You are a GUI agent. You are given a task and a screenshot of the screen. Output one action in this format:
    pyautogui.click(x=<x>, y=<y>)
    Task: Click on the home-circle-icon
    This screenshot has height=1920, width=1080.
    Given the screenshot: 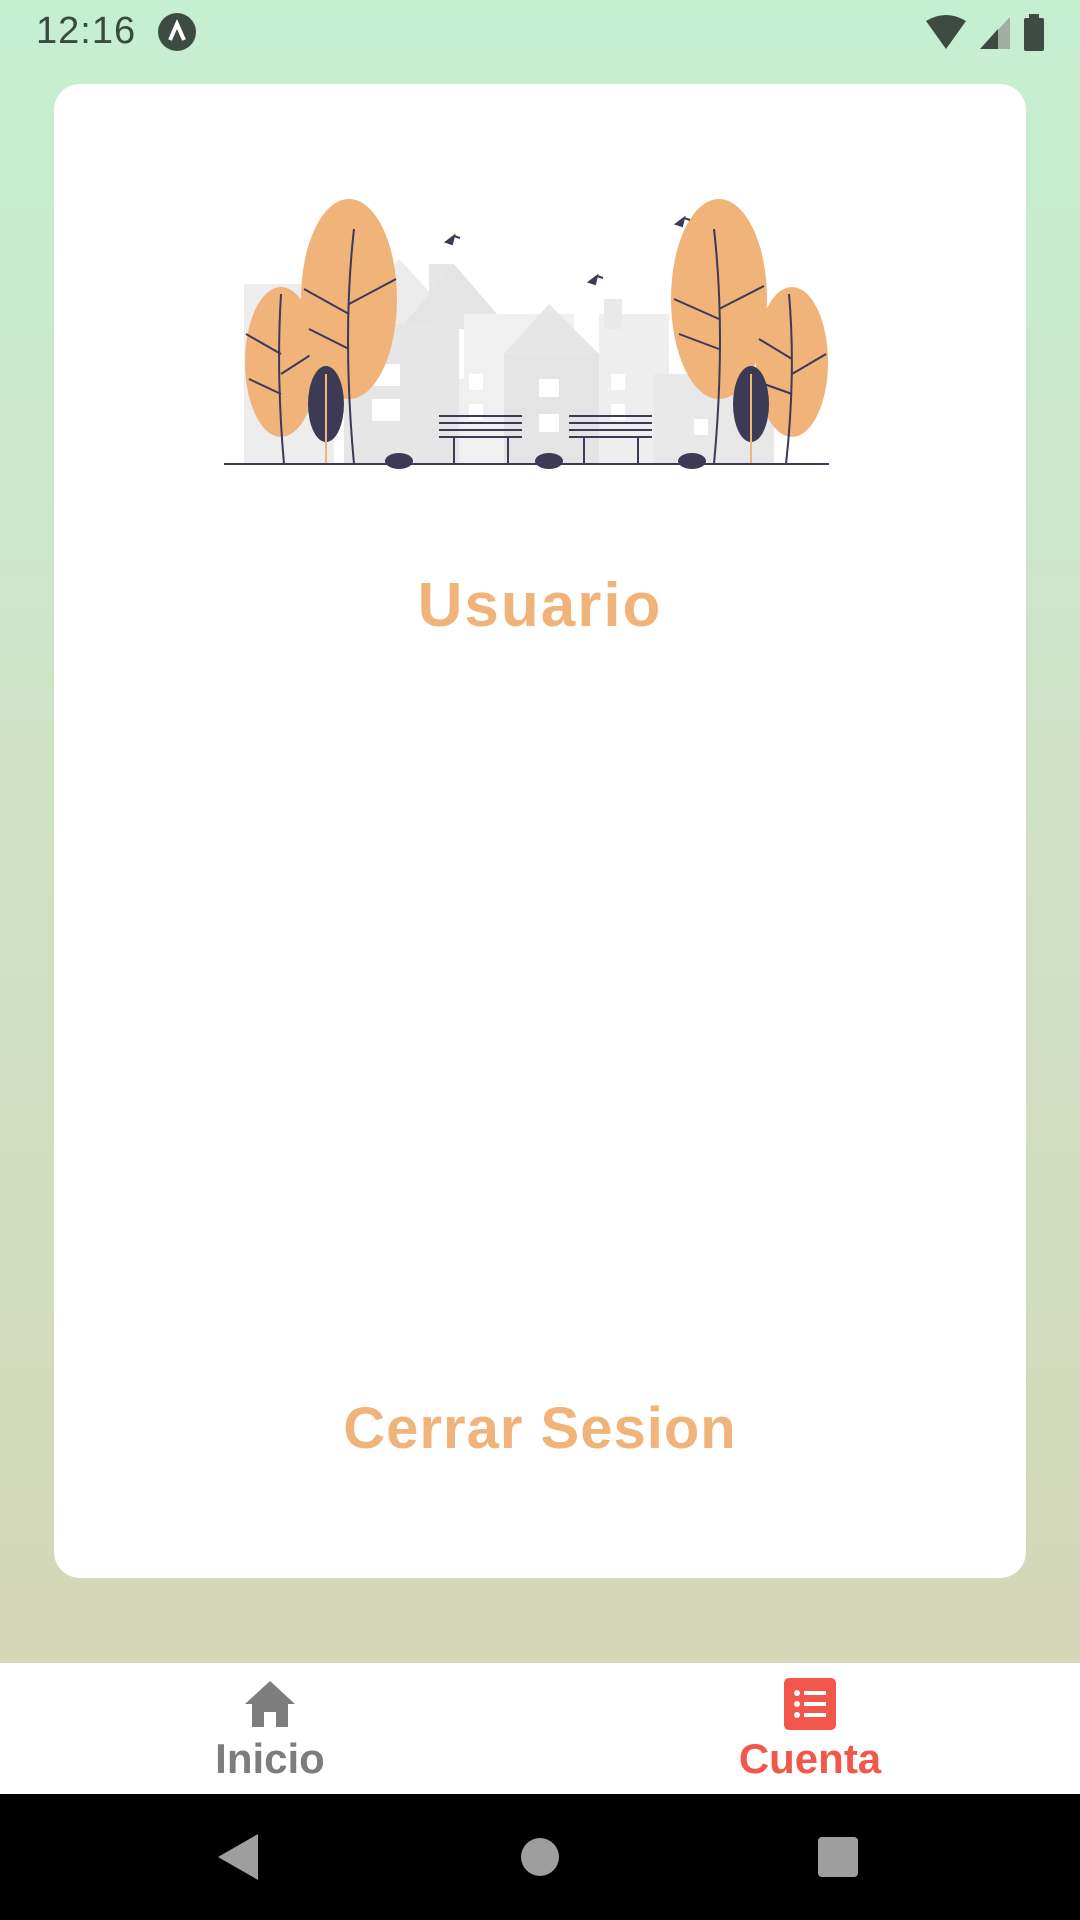 What is the action you would take?
    pyautogui.click(x=540, y=1859)
    